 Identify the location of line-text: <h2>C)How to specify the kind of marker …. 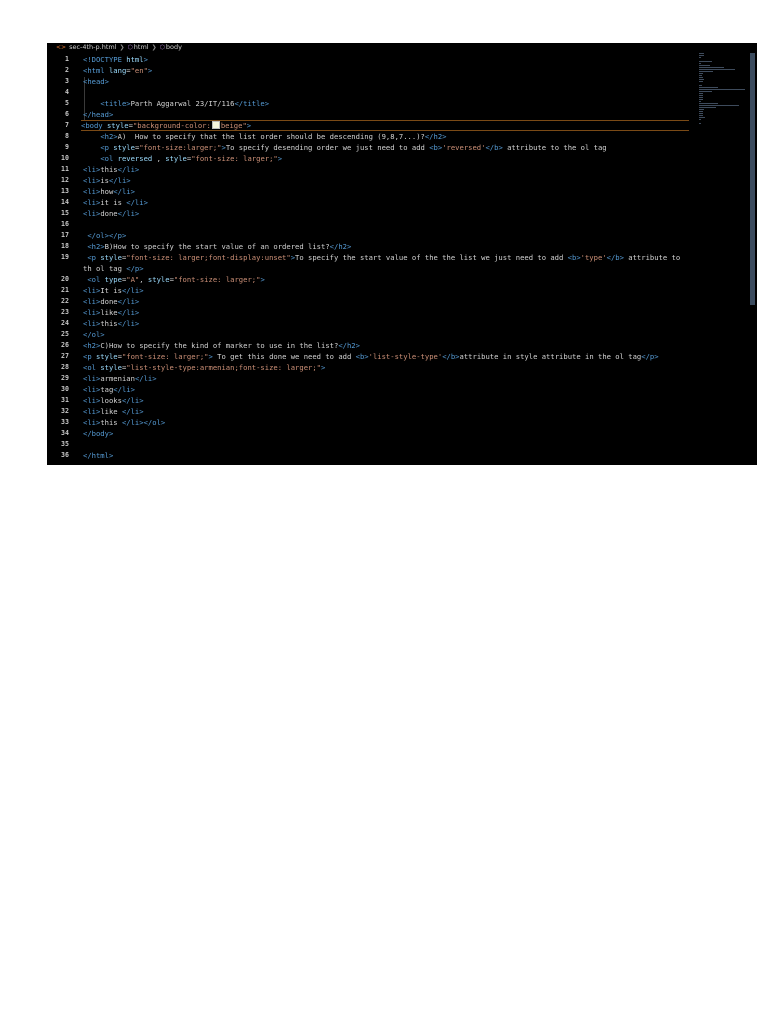
(388, 345).